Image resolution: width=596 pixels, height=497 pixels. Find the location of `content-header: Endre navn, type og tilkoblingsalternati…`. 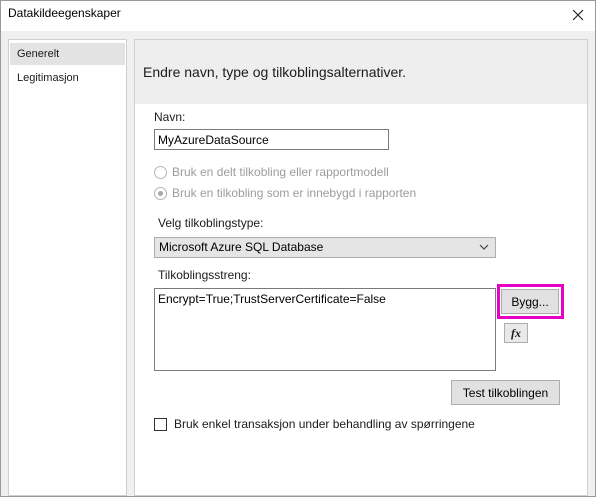

content-header: Endre navn, type og tilkoblingsalternati… is located at coordinates (361, 72).